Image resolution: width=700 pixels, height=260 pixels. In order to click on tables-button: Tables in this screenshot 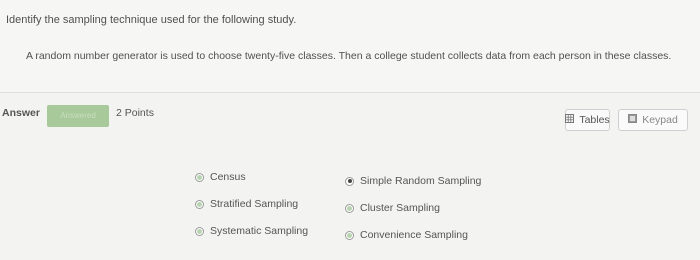, I will do `click(587, 120)`.